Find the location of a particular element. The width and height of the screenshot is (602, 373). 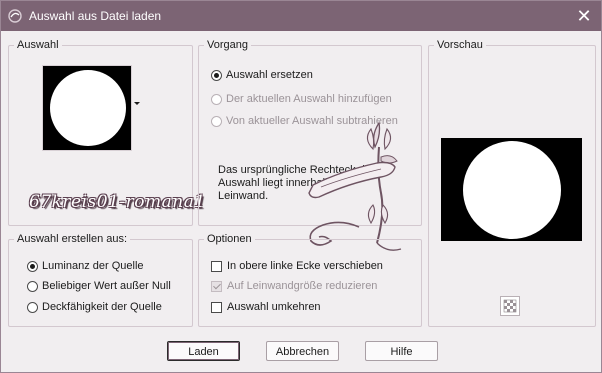

radio-beliebiger-wert: Beliebiger Wert außer Null is located at coordinates (99, 286).